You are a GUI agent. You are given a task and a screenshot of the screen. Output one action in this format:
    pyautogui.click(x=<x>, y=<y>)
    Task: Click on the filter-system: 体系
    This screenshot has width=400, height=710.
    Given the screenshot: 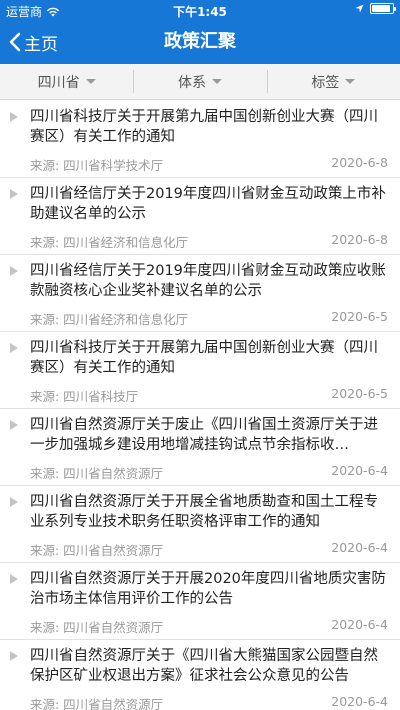 What is the action you would take?
    pyautogui.click(x=199, y=81)
    